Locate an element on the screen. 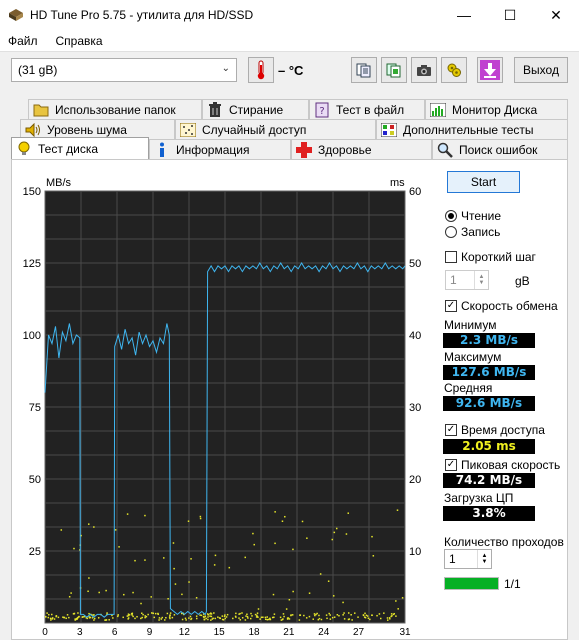 The height and width of the screenshot is (640, 579). read-radio: Чтение is located at coordinates (473, 216).